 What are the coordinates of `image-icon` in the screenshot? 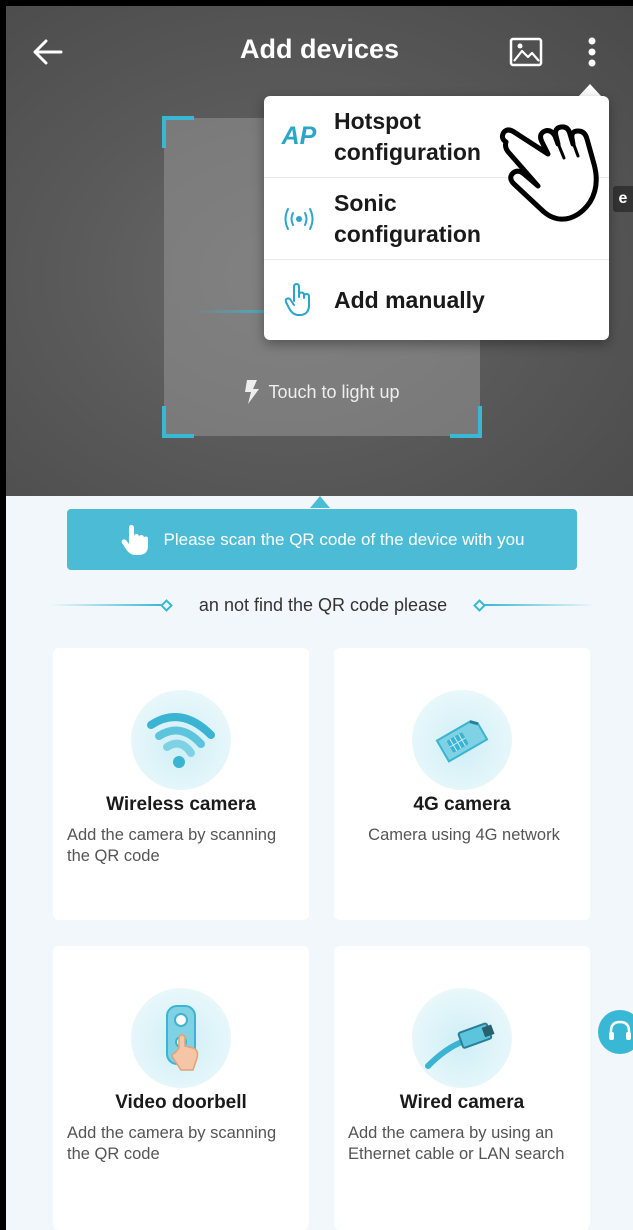 It's located at (526, 52).